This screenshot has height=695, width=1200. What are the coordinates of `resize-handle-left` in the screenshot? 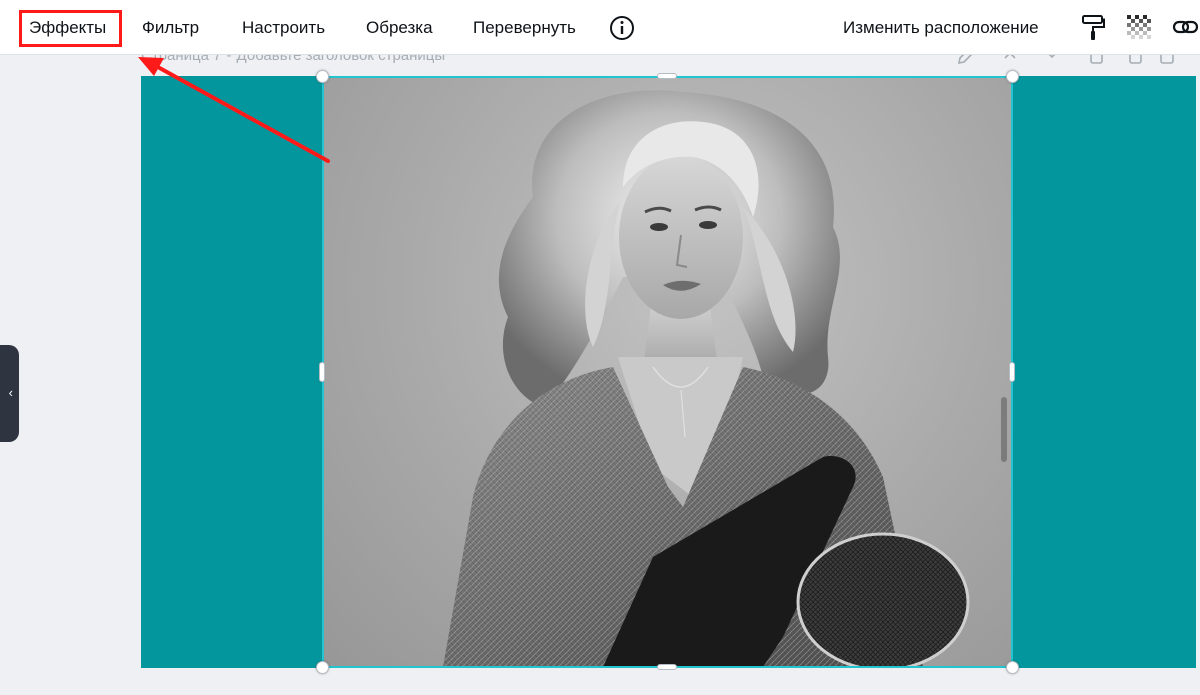 It's located at (322, 372).